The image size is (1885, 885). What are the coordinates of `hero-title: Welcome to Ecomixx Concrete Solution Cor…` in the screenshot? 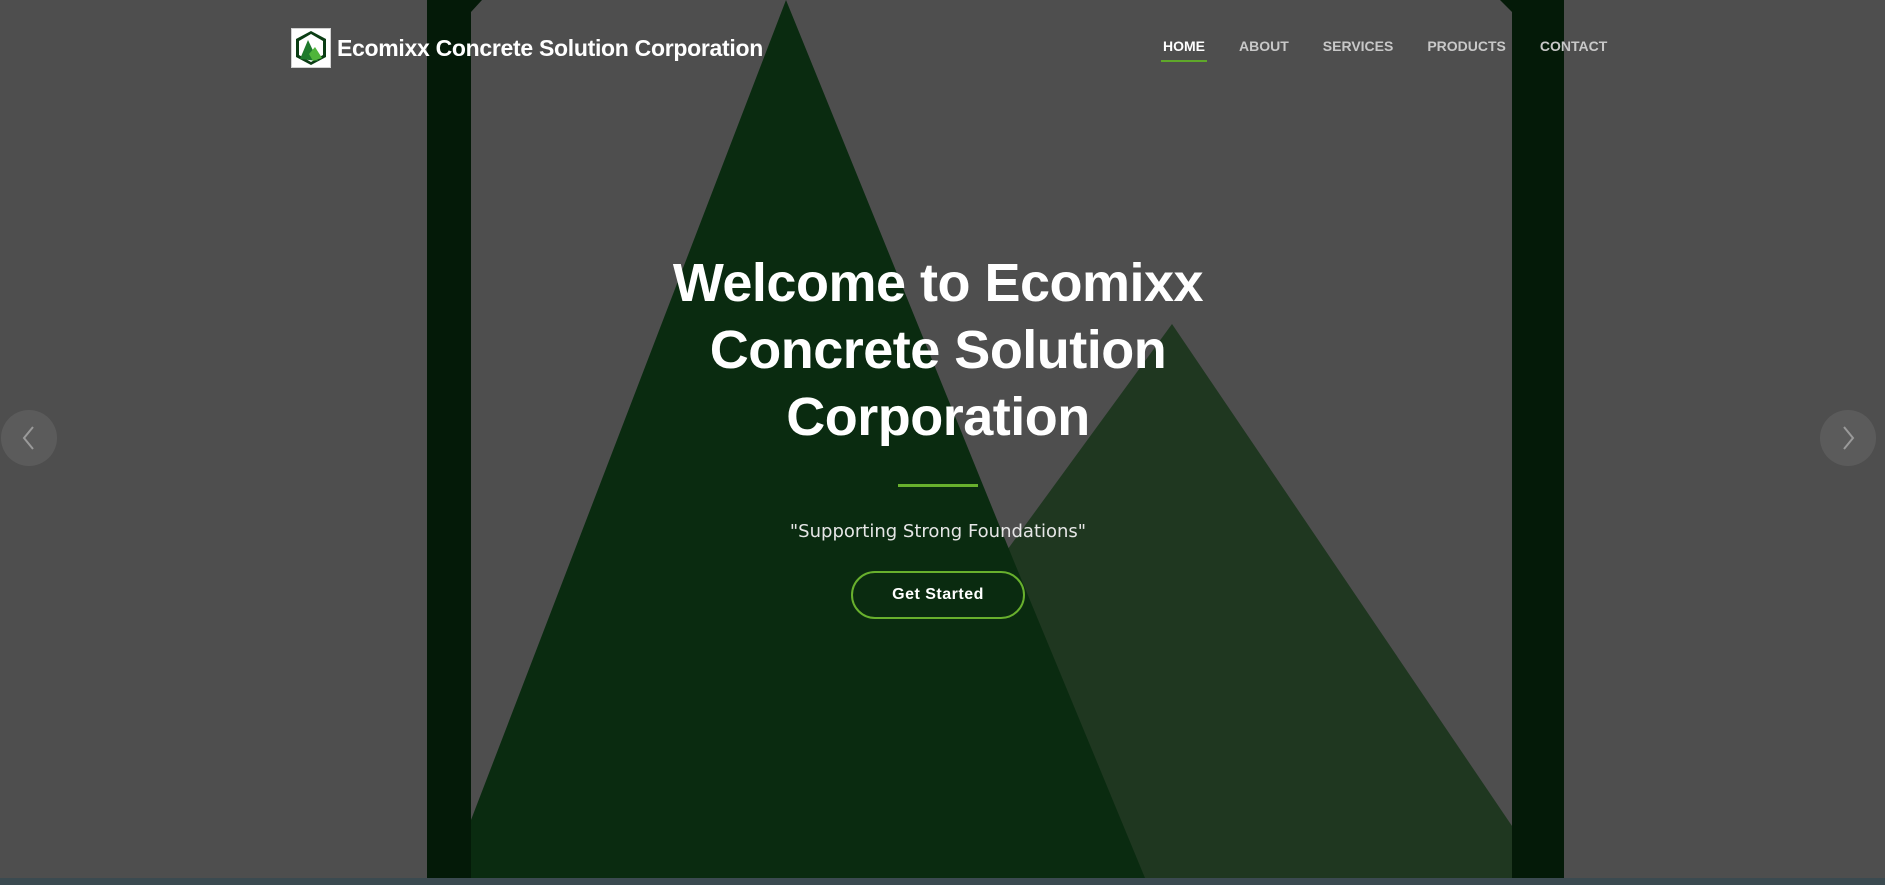 It's located at (938, 350).